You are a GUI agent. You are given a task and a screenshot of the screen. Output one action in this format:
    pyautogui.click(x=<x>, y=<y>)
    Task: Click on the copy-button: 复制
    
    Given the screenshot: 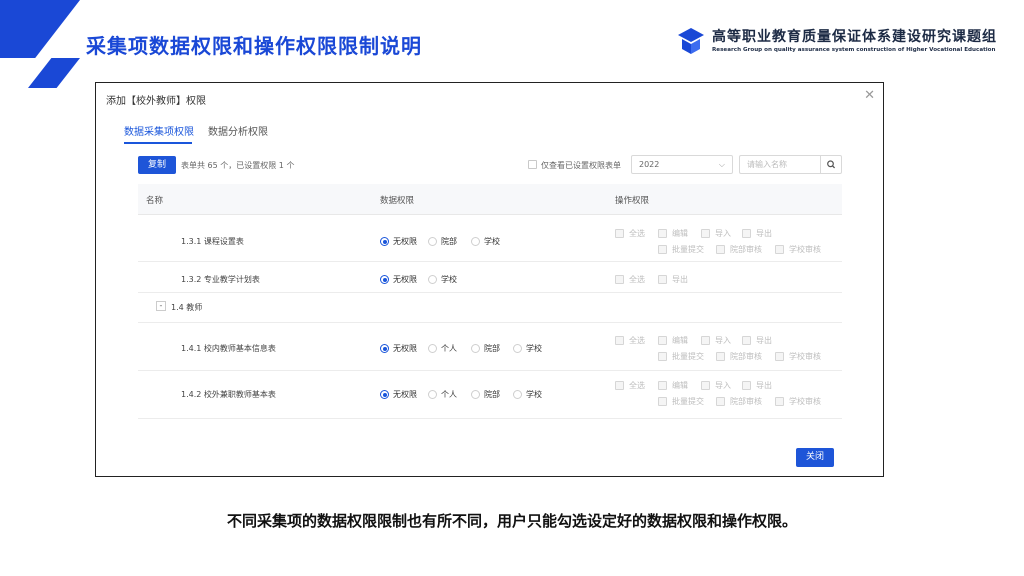 What is the action you would take?
    pyautogui.click(x=157, y=165)
    